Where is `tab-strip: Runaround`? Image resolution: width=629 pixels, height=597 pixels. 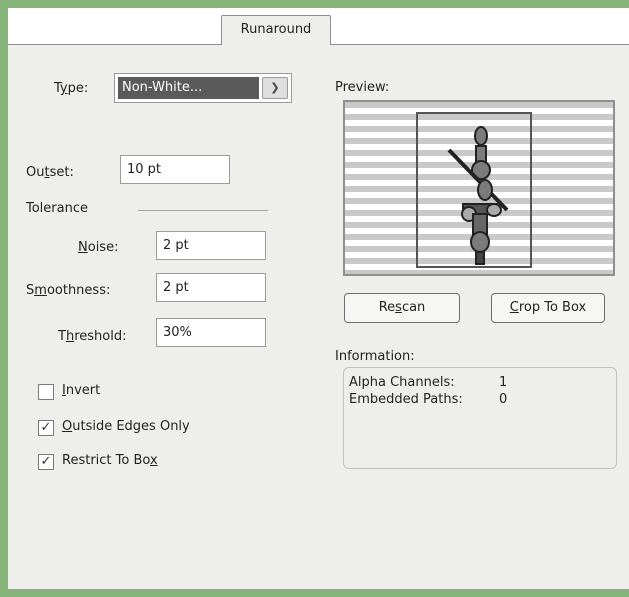 tab-strip: Runaround is located at coordinates (318, 27).